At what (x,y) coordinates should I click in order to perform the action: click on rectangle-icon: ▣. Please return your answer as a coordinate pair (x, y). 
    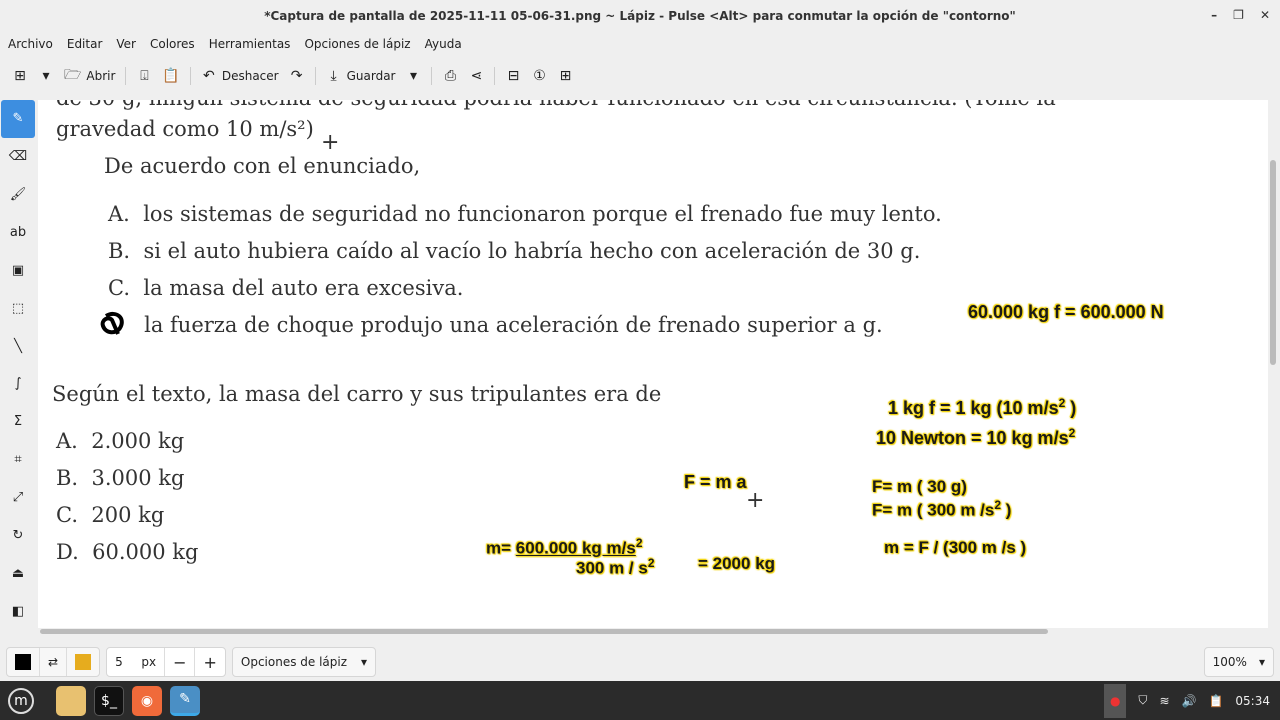
    Looking at the image, I should click on (18, 270).